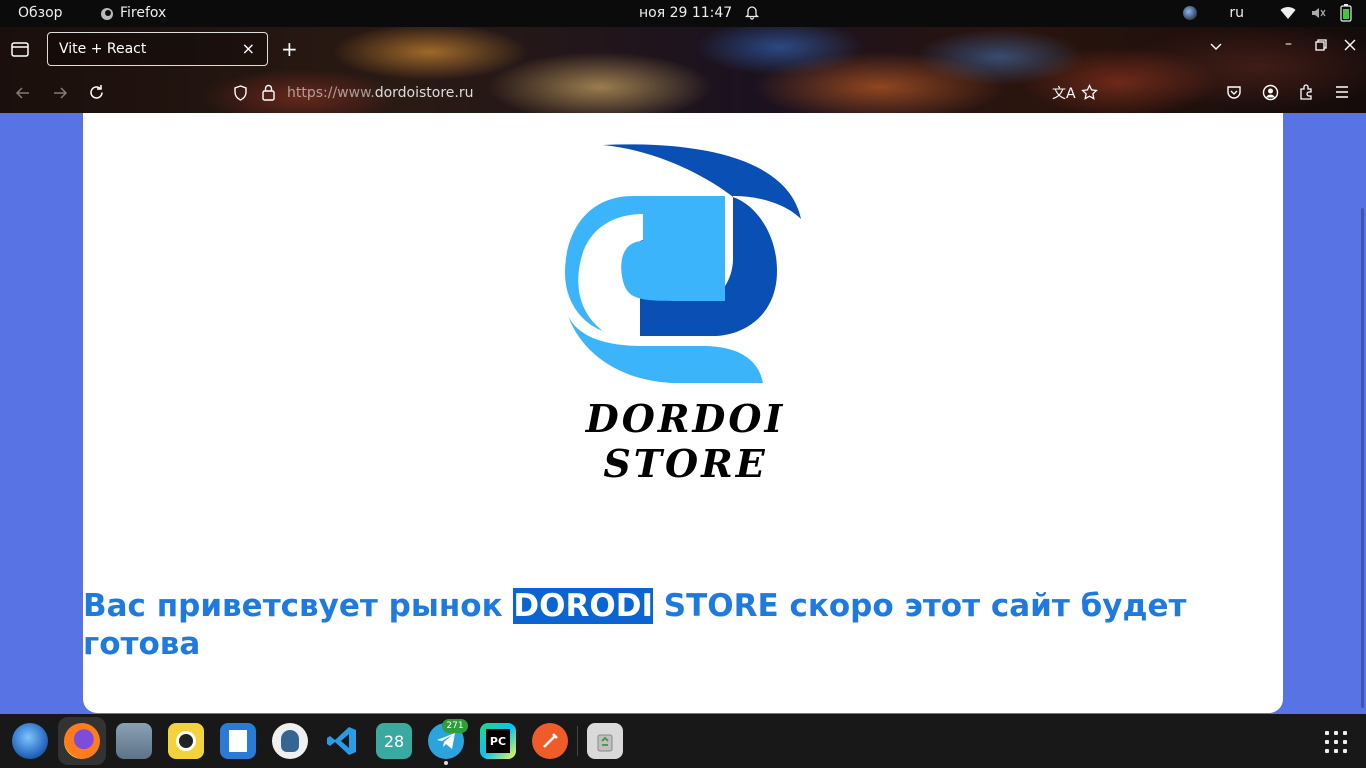 The height and width of the screenshot is (768, 1366). What do you see at coordinates (1270, 92) in the screenshot?
I see `account-icon` at bounding box center [1270, 92].